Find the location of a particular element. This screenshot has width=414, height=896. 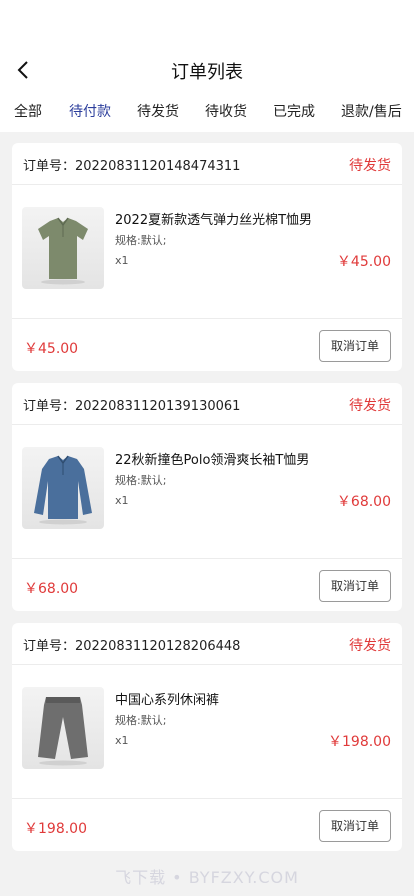

order-number: 订单号：20220831120128206448 is located at coordinates (132, 646).